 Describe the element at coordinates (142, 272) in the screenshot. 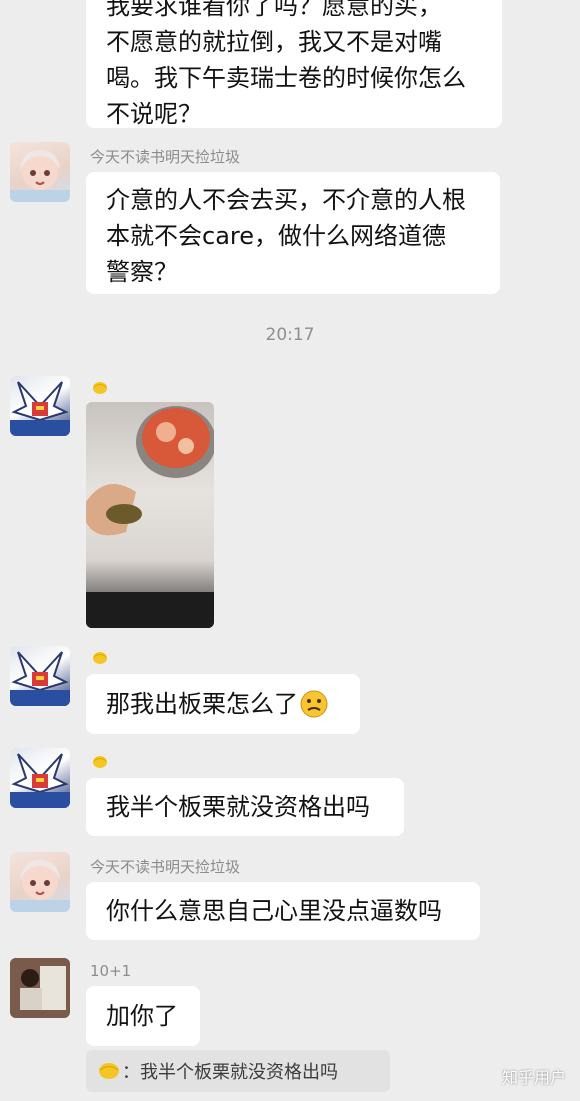

I see `message-line: 警察？` at that location.